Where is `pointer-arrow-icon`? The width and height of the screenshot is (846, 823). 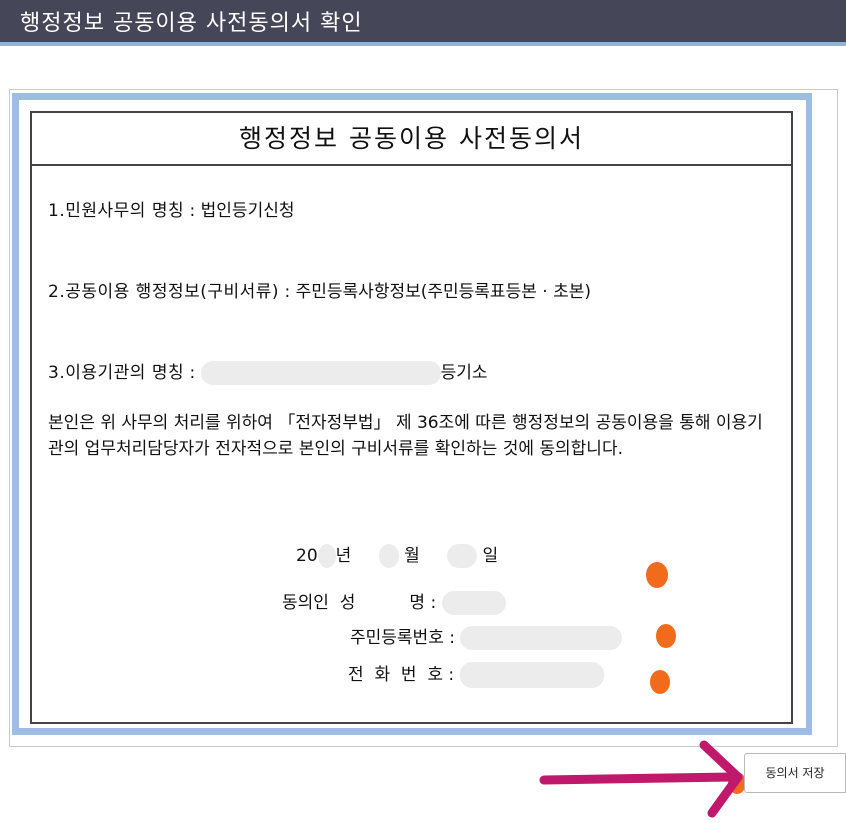
pointer-arrow-icon is located at coordinates (641, 779).